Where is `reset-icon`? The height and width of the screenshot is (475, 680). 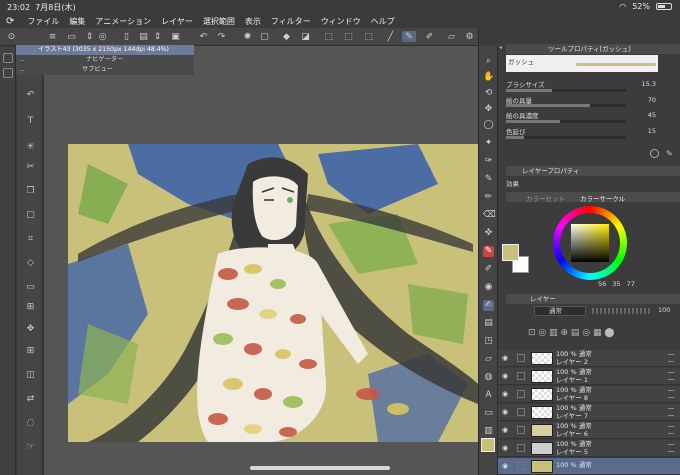 reset-icon is located at coordinates (654, 153).